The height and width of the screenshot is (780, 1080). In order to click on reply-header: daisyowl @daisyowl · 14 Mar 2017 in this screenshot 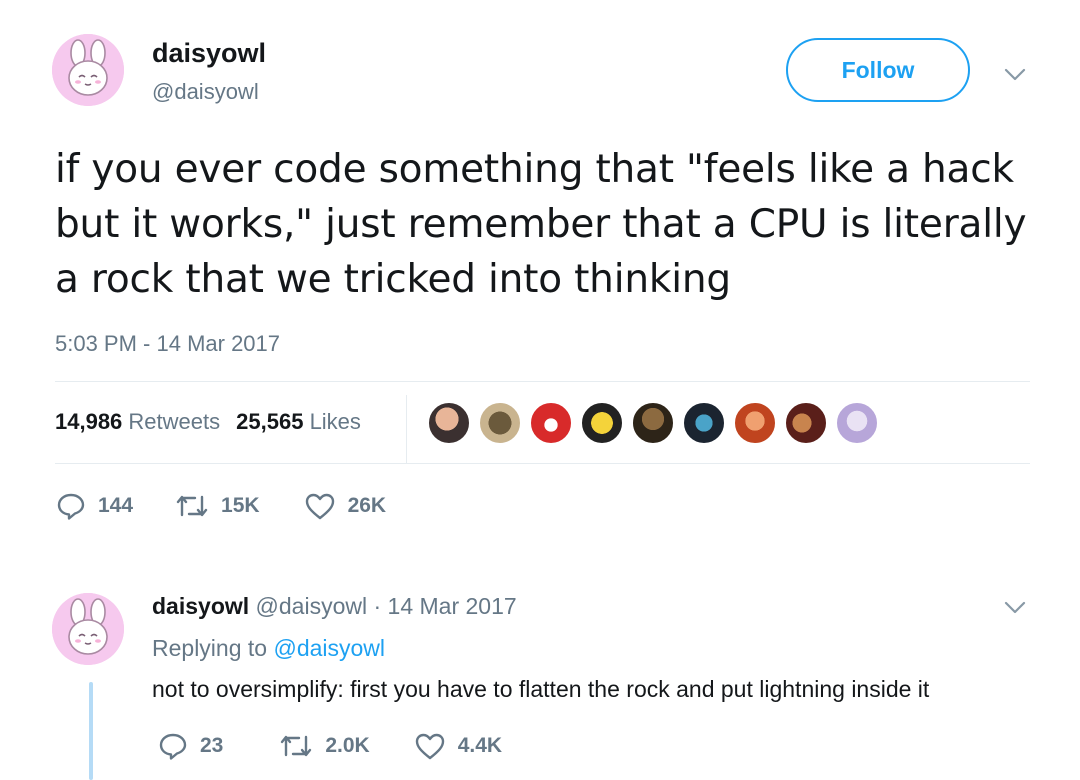, I will do `click(334, 606)`.